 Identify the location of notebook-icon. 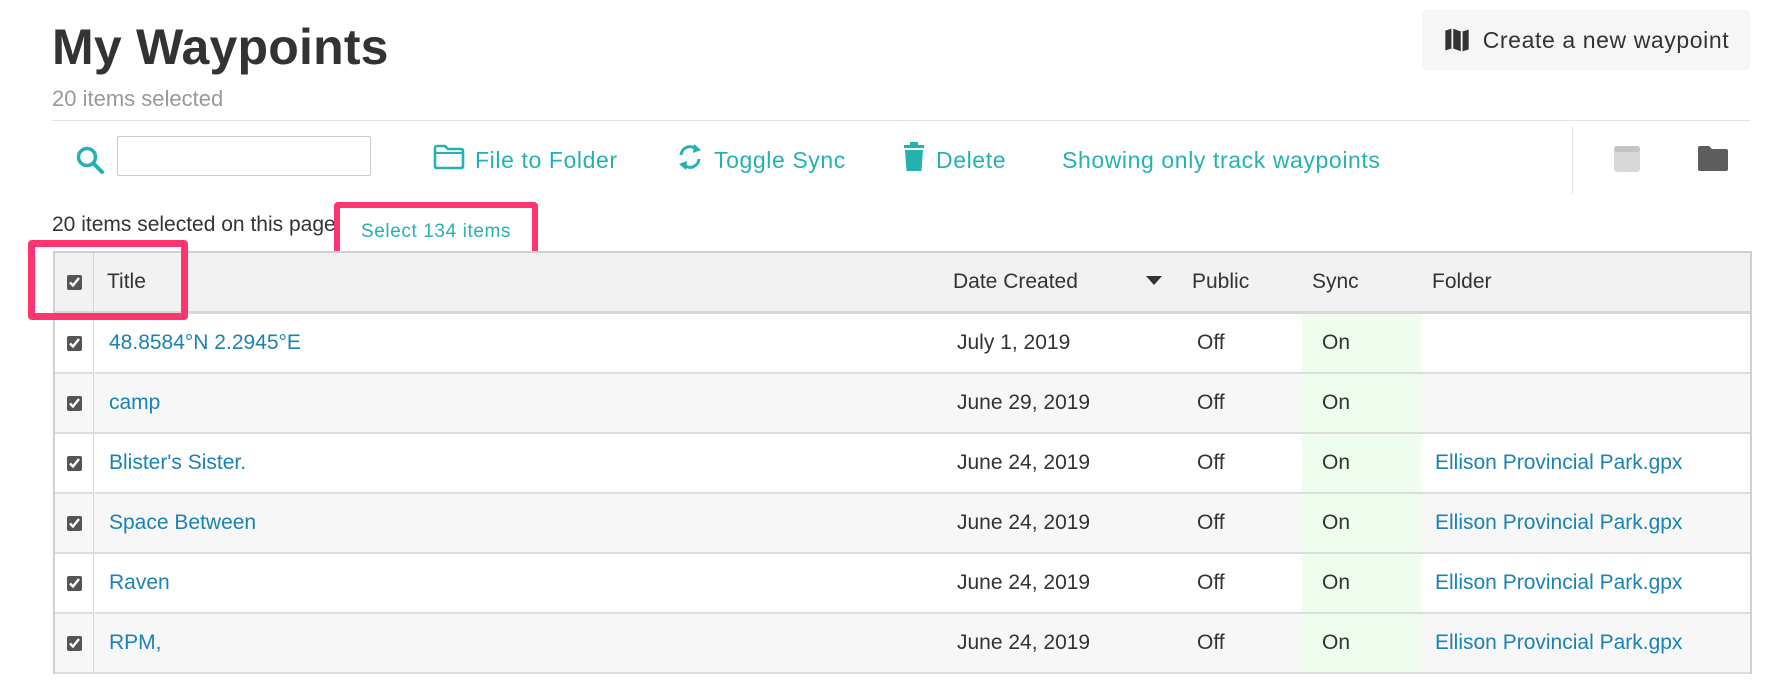
(1627, 161).